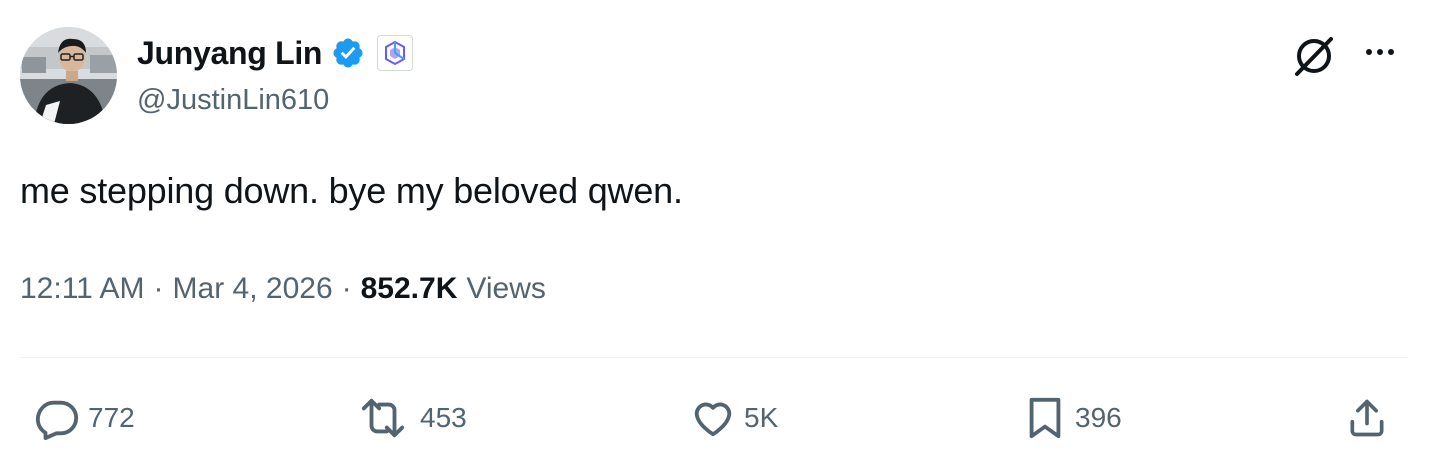  I want to click on more-icon, so click(1384, 52).